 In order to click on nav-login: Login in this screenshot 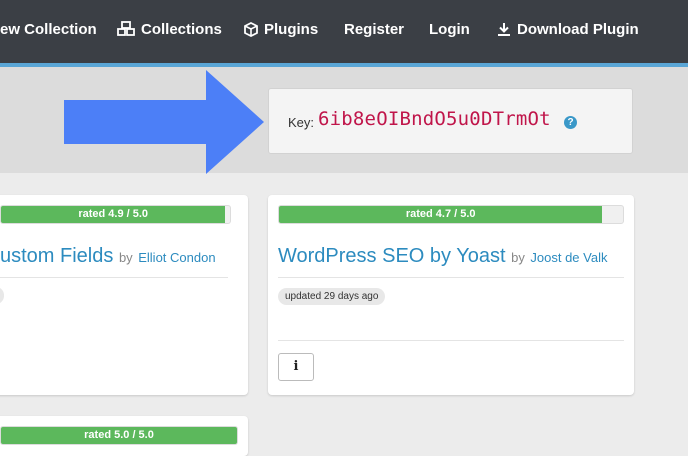, I will do `click(449, 29)`.